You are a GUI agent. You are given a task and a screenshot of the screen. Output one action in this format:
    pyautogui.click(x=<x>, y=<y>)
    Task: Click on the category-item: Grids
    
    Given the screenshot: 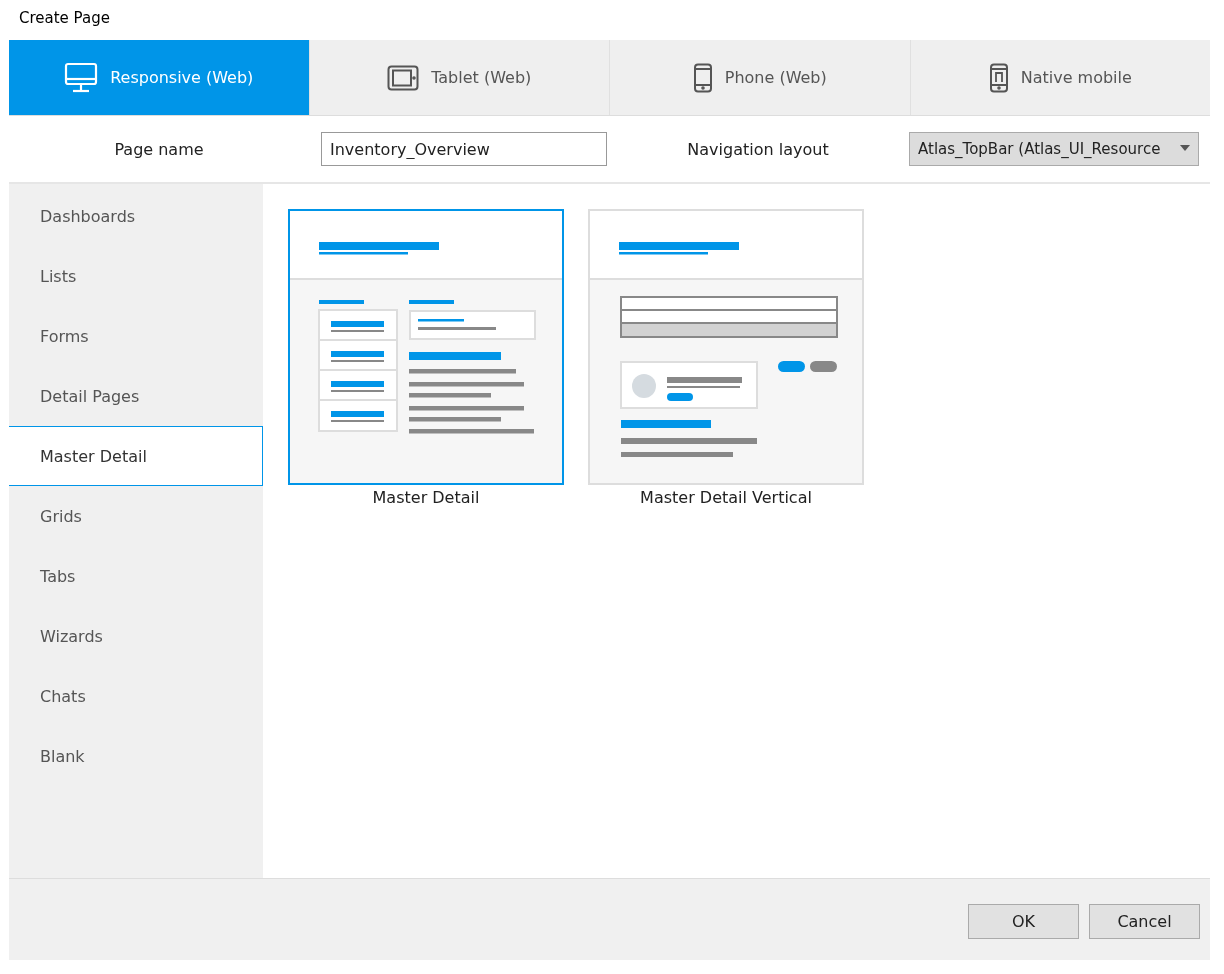 What is the action you would take?
    pyautogui.click(x=136, y=516)
    